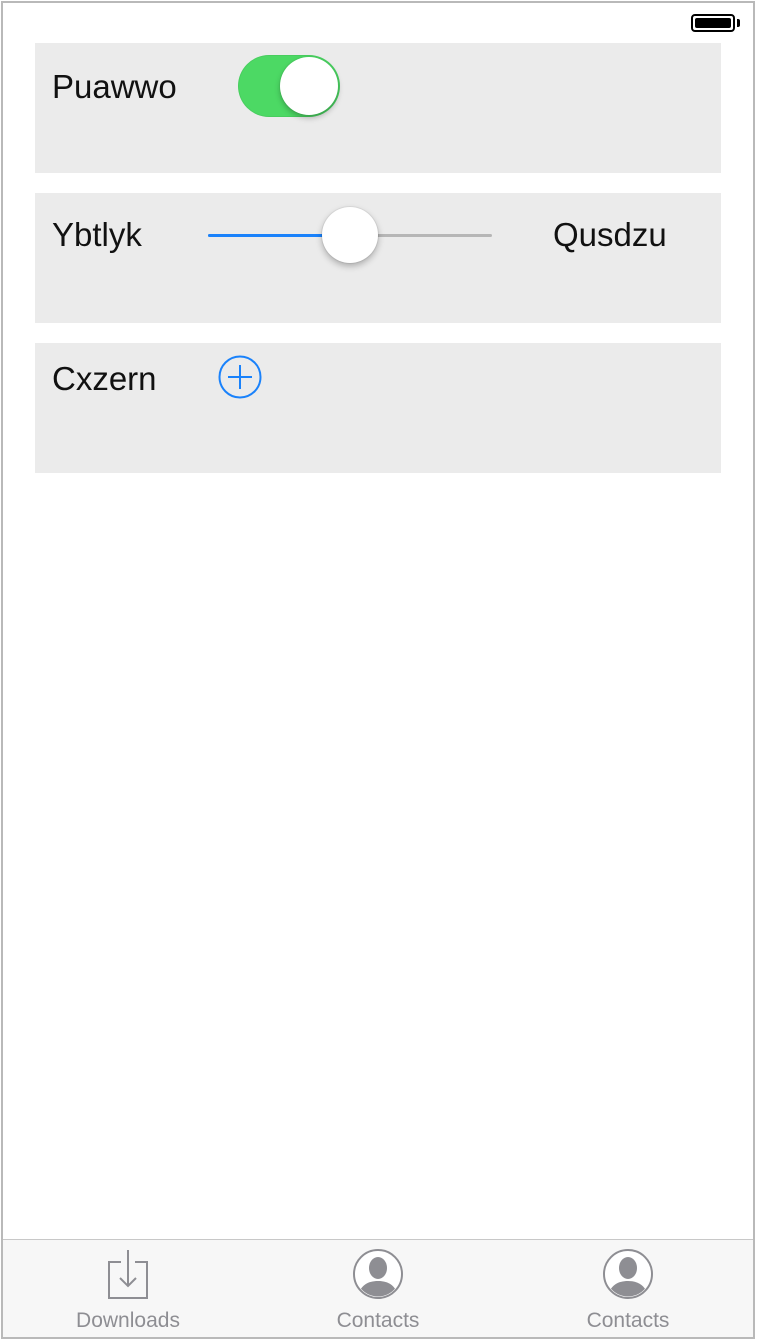  What do you see at coordinates (628, 1320) in the screenshot?
I see `tab-contacts-2-label: Contacts` at bounding box center [628, 1320].